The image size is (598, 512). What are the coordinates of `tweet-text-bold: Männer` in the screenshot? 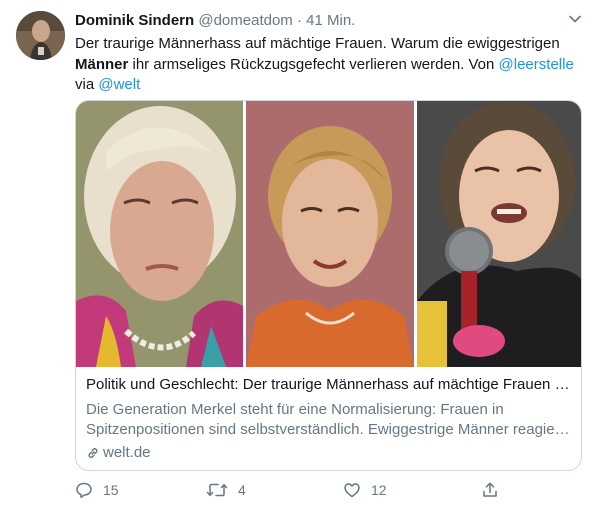 It's located at (102, 64).